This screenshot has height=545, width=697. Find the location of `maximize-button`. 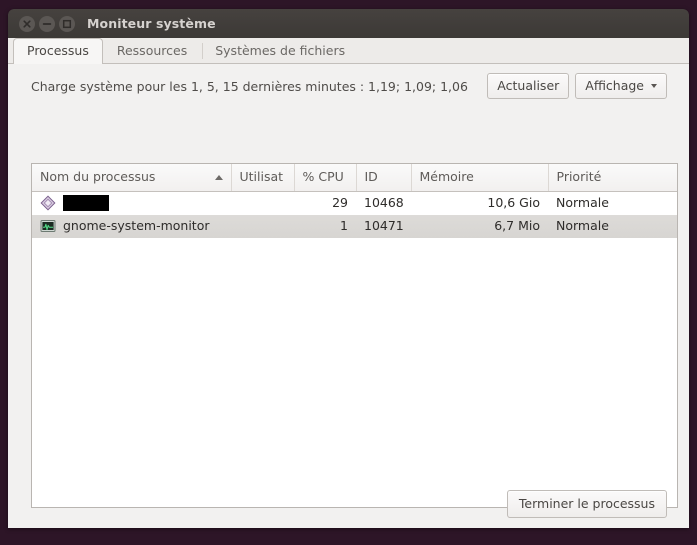

maximize-button is located at coordinates (67, 23).